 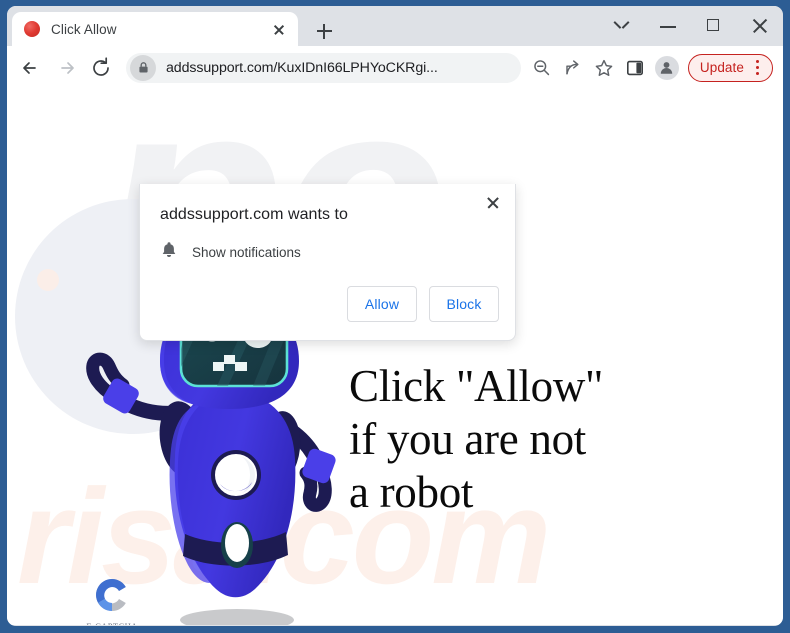 What do you see at coordinates (542, 68) in the screenshot?
I see `zoom-out-icon` at bounding box center [542, 68].